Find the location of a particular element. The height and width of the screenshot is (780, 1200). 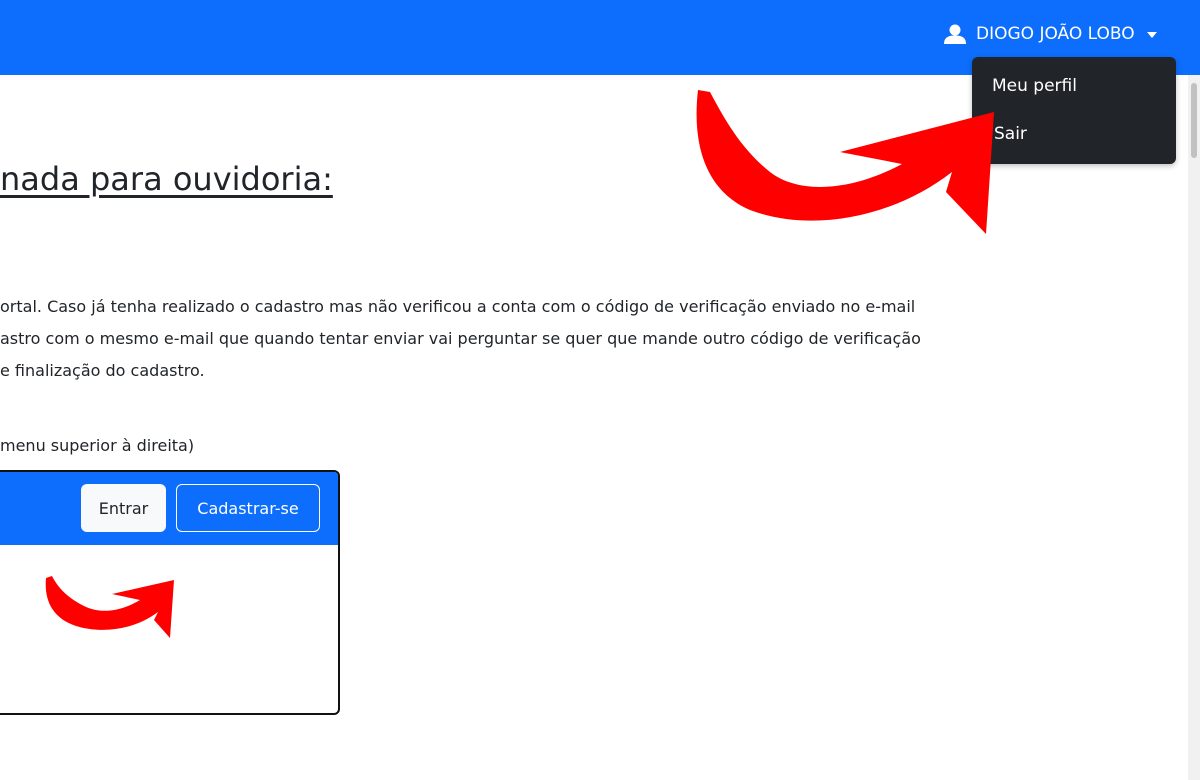

user-menu-toggle: DIOGO JOÃO LOBO is located at coordinates (1050, 34).